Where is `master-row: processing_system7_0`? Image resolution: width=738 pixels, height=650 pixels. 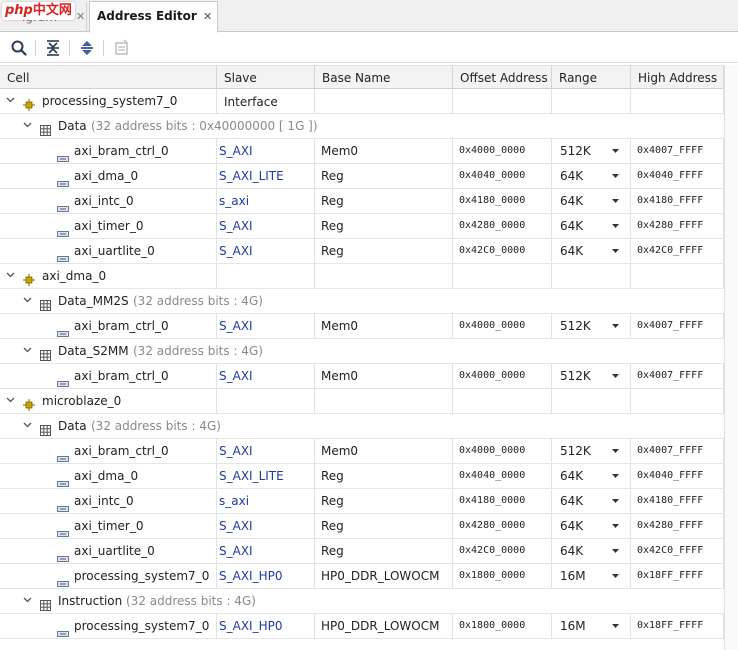
master-row: processing_system7_0 is located at coordinates (362, 101).